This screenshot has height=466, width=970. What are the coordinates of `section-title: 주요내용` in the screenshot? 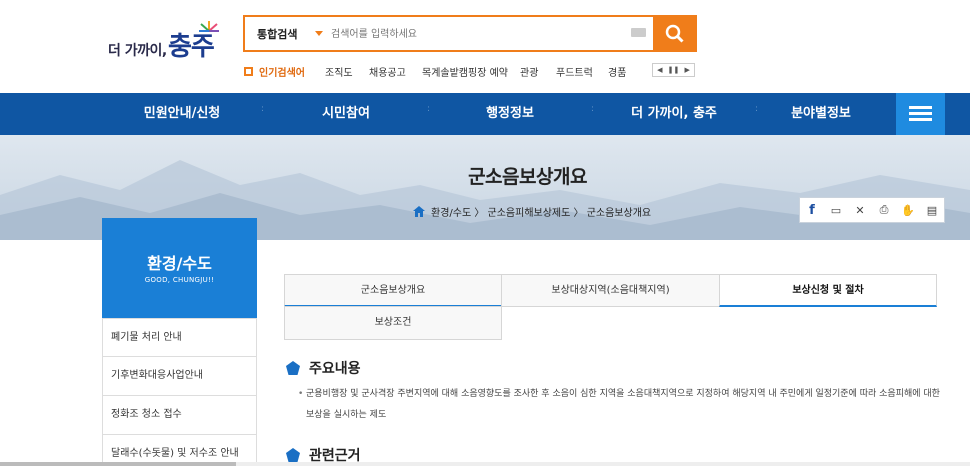 It's located at (323, 368).